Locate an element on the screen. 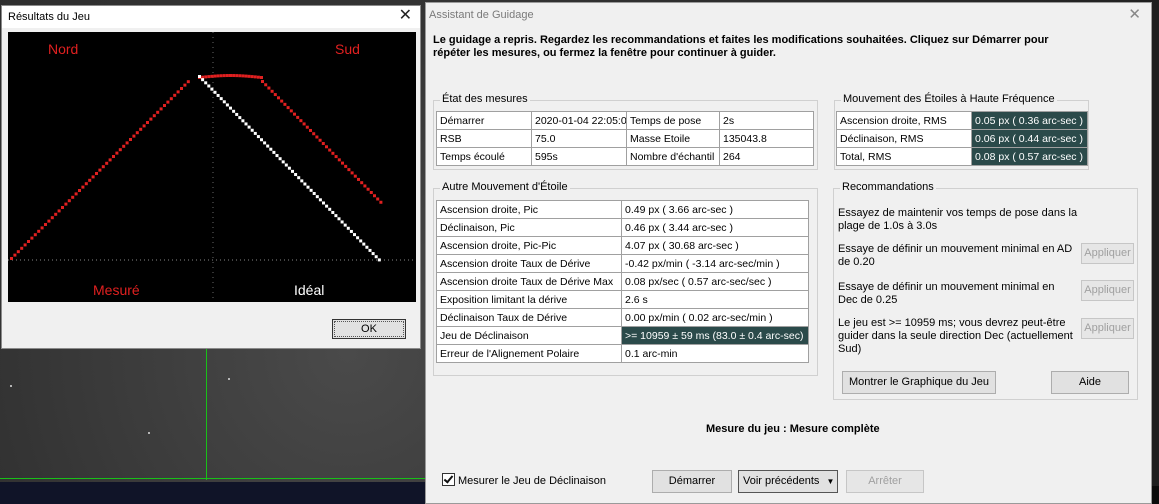 The image size is (1159, 504). group-label: État des mesures is located at coordinates (485, 99).